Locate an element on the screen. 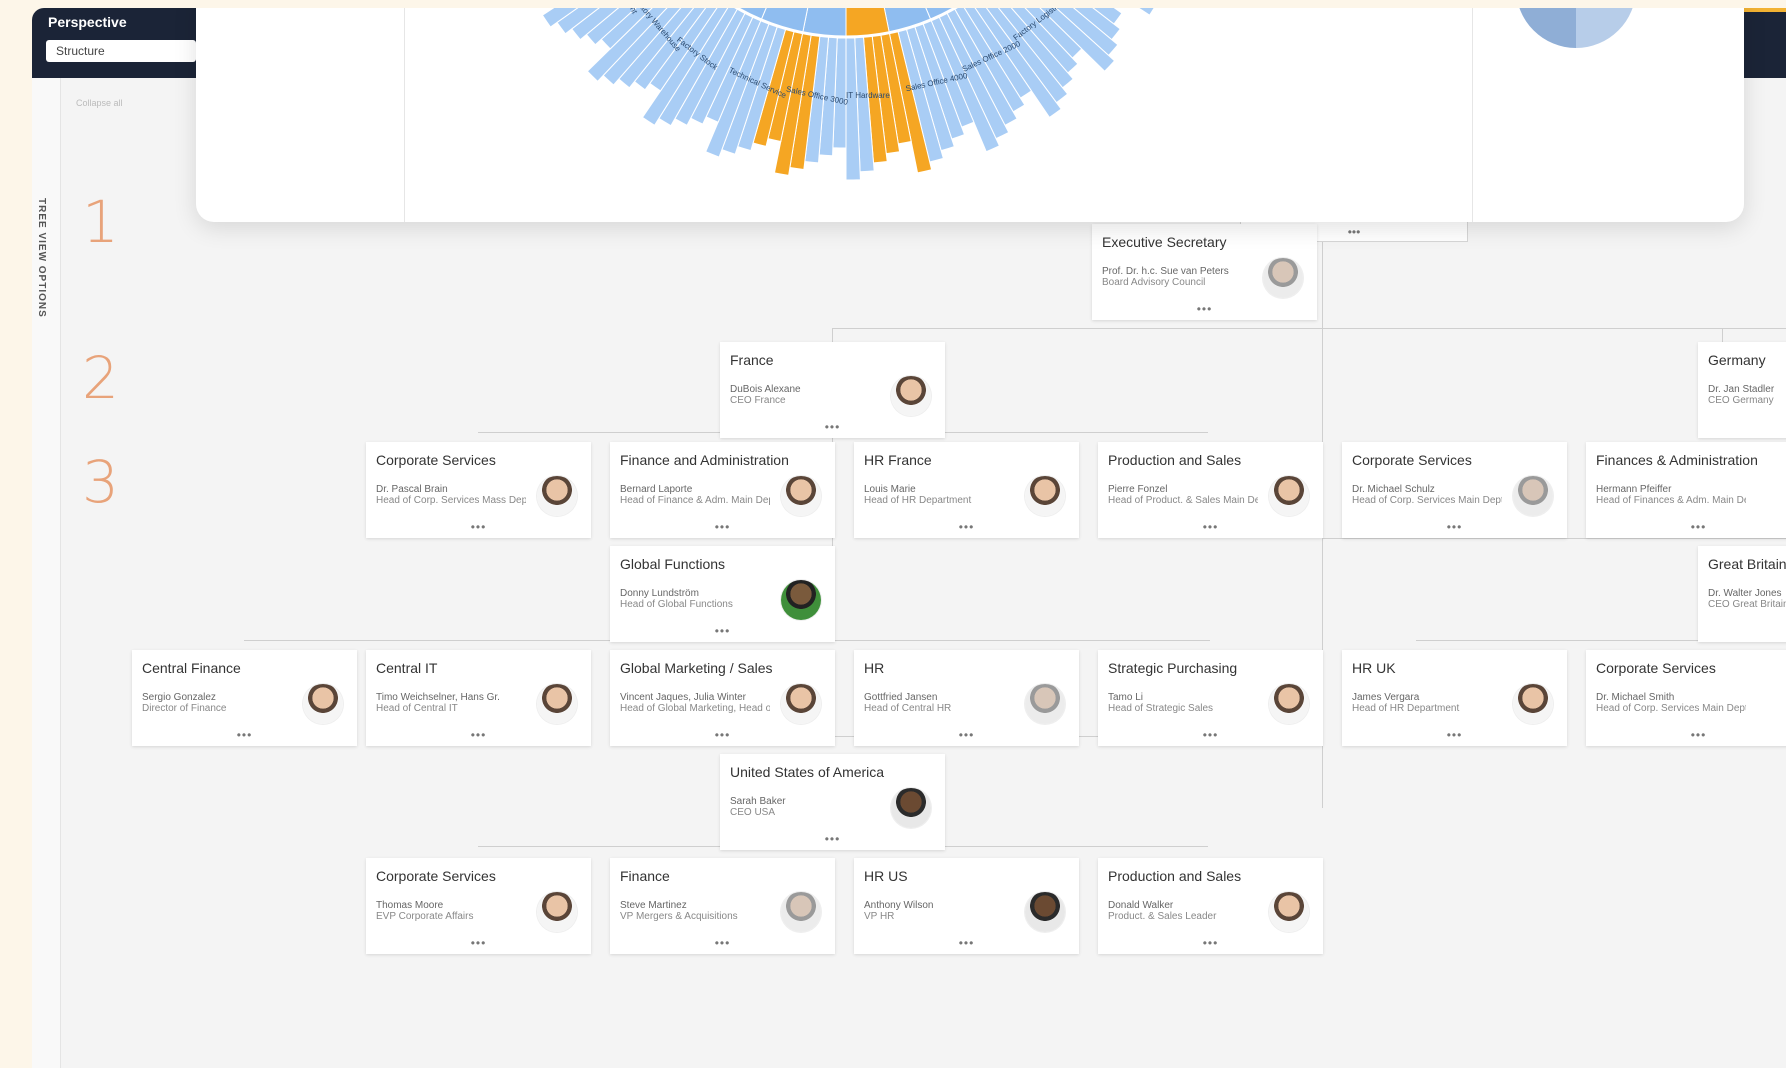 This screenshot has height=1068, width=1786. card-person-role: Head of Finance & Adm. Main Dept. is located at coordinates (695, 500).